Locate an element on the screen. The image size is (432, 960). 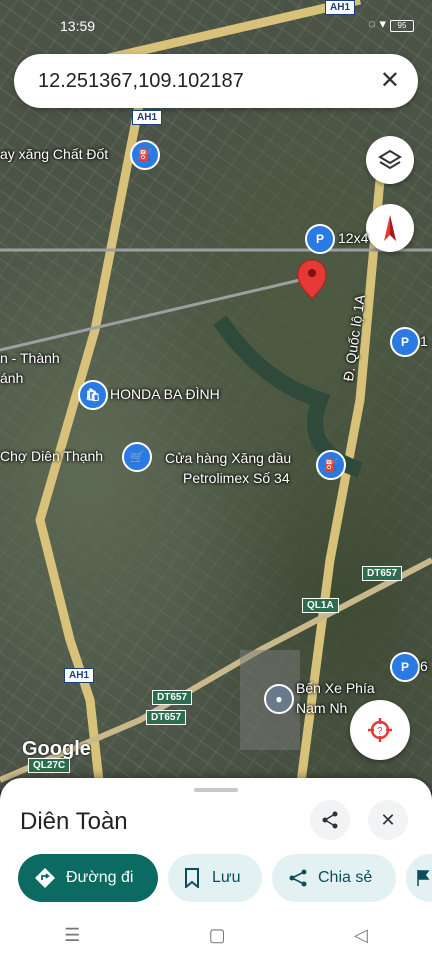
road-shield-dt657-a: DT657 is located at coordinates (382, 573).